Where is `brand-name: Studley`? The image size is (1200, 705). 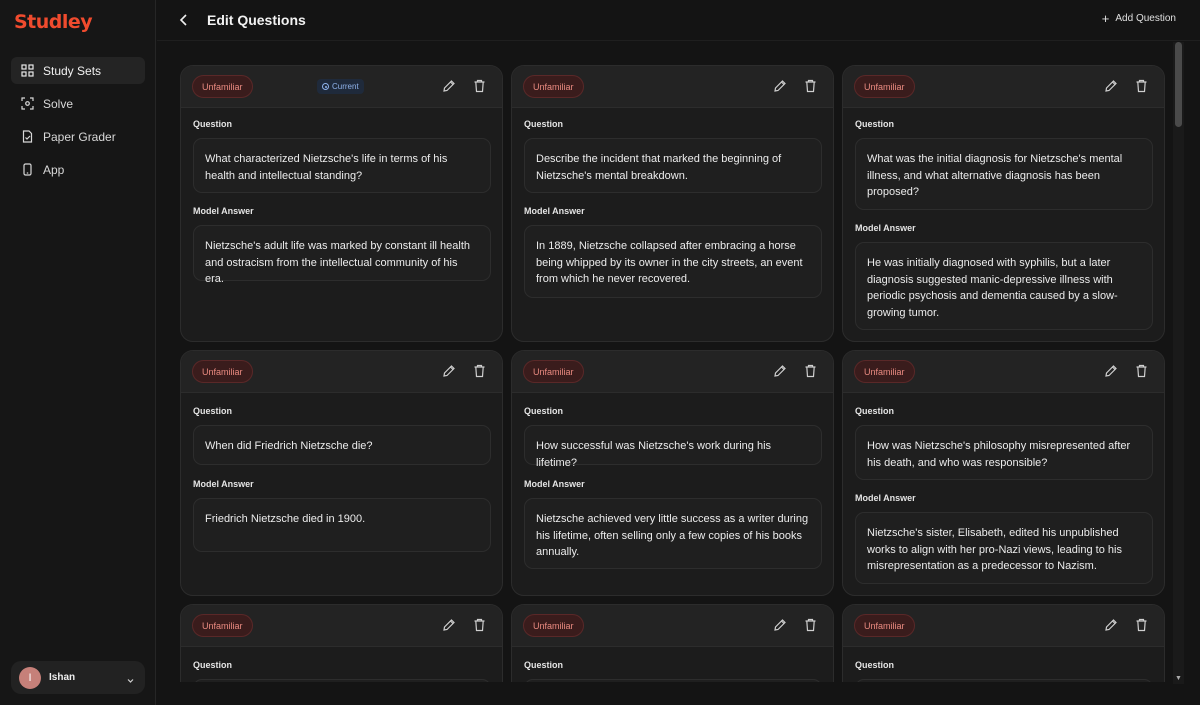
brand-name: Studley is located at coordinates (53, 22).